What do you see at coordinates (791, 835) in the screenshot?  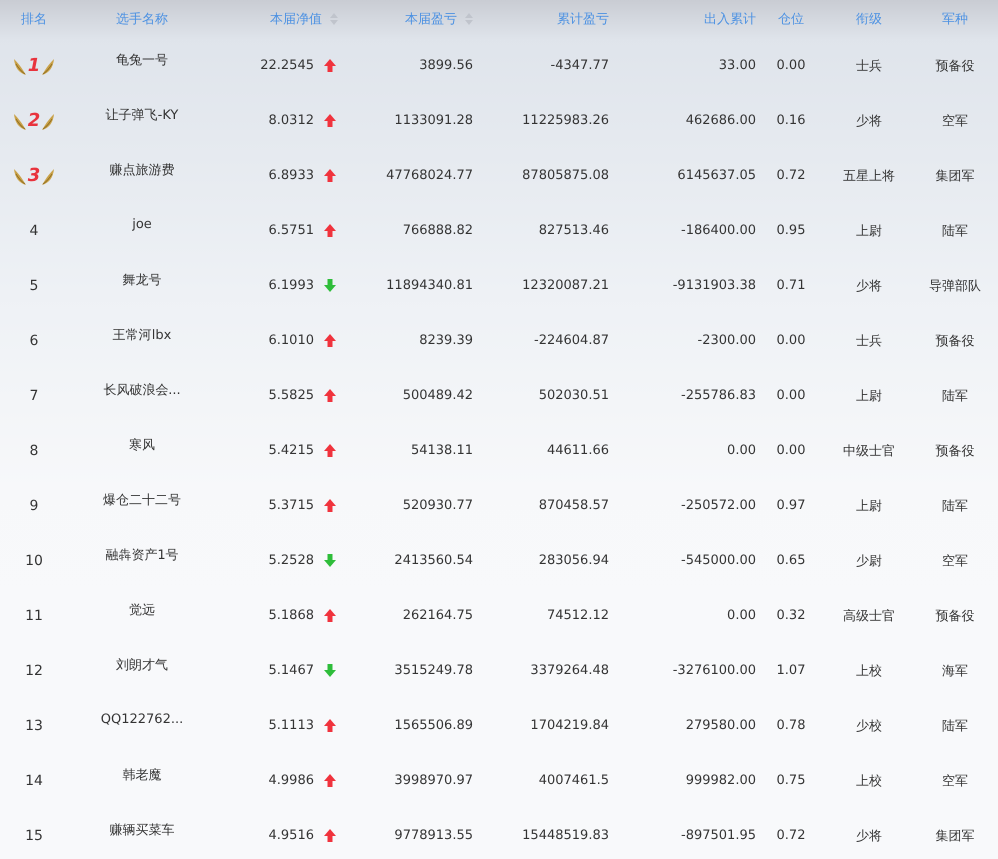 I see `table-cell: 0.72` at bounding box center [791, 835].